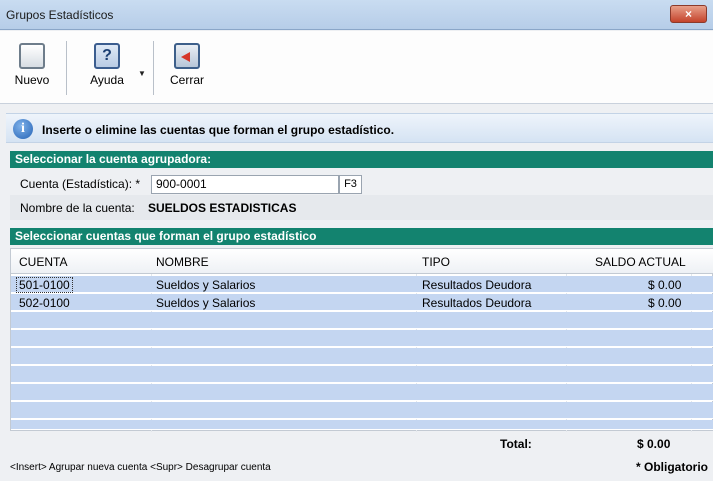  I want to click on window-title: Grupos Estadísticos, so click(60, 15).